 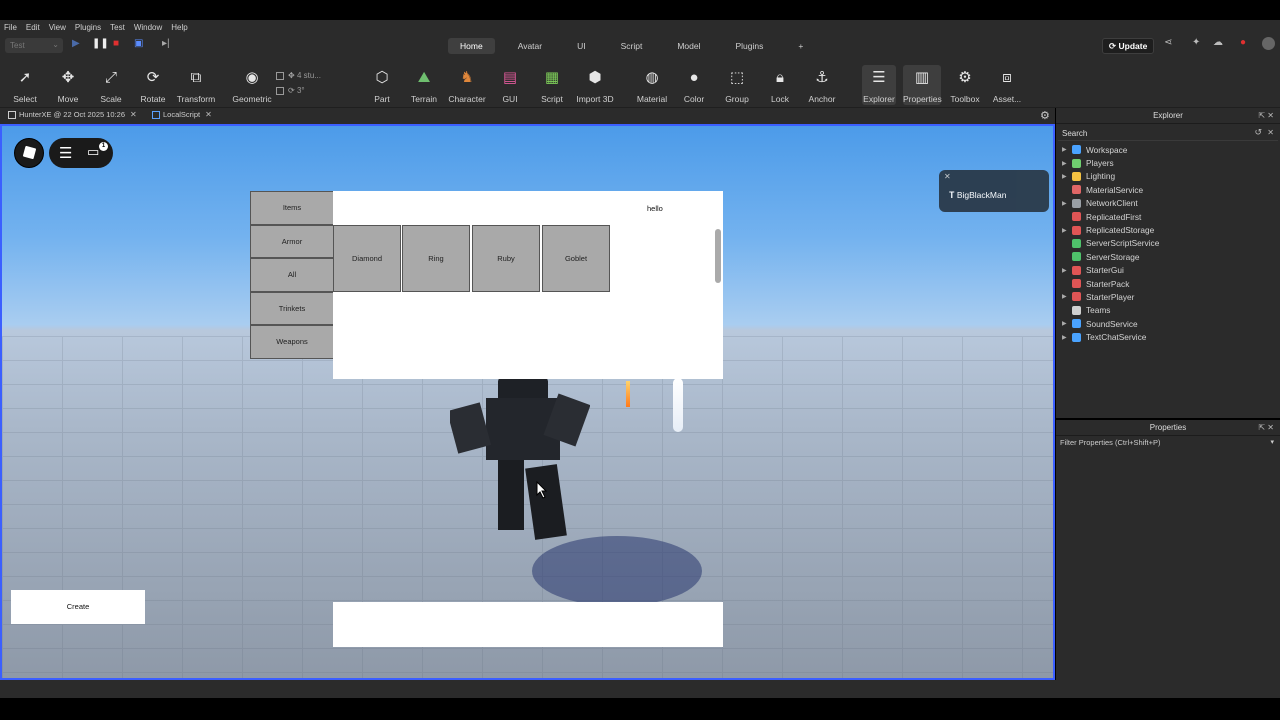 What do you see at coordinates (467, 86) in the screenshot?
I see `character-button: ♞ Character` at bounding box center [467, 86].